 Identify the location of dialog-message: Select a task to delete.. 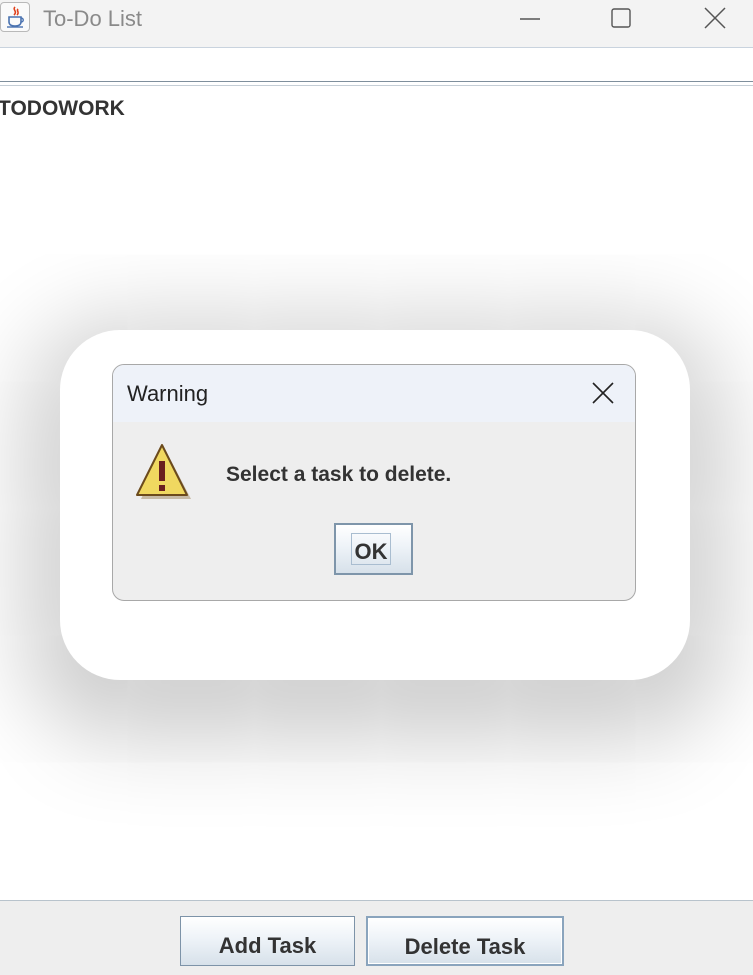
(339, 474).